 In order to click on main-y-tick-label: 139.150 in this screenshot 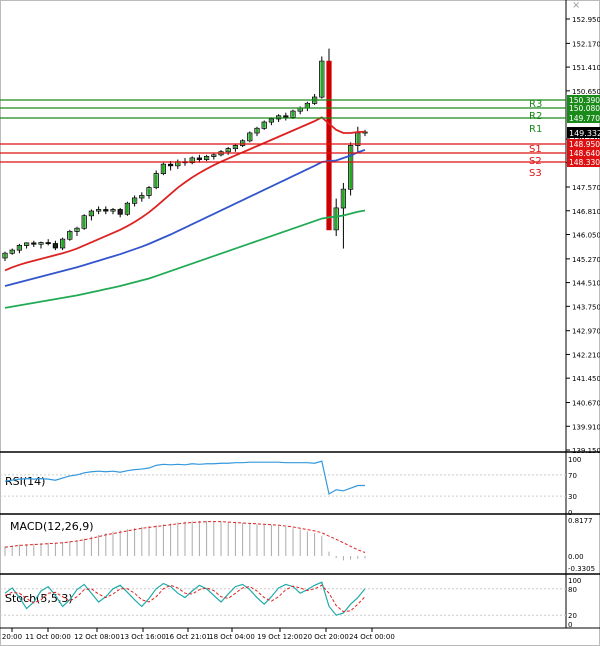, I will do `click(586, 451)`.